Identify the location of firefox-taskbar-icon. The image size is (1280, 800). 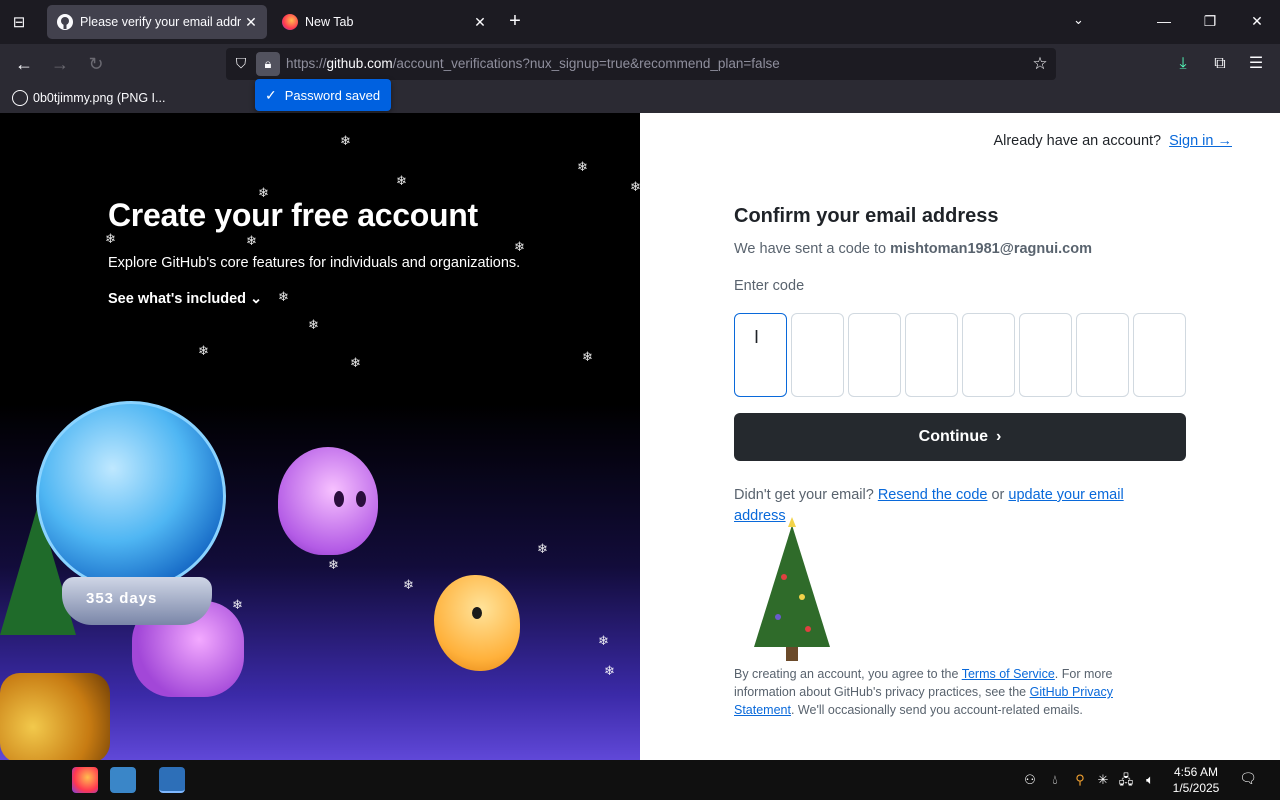
(85, 780).